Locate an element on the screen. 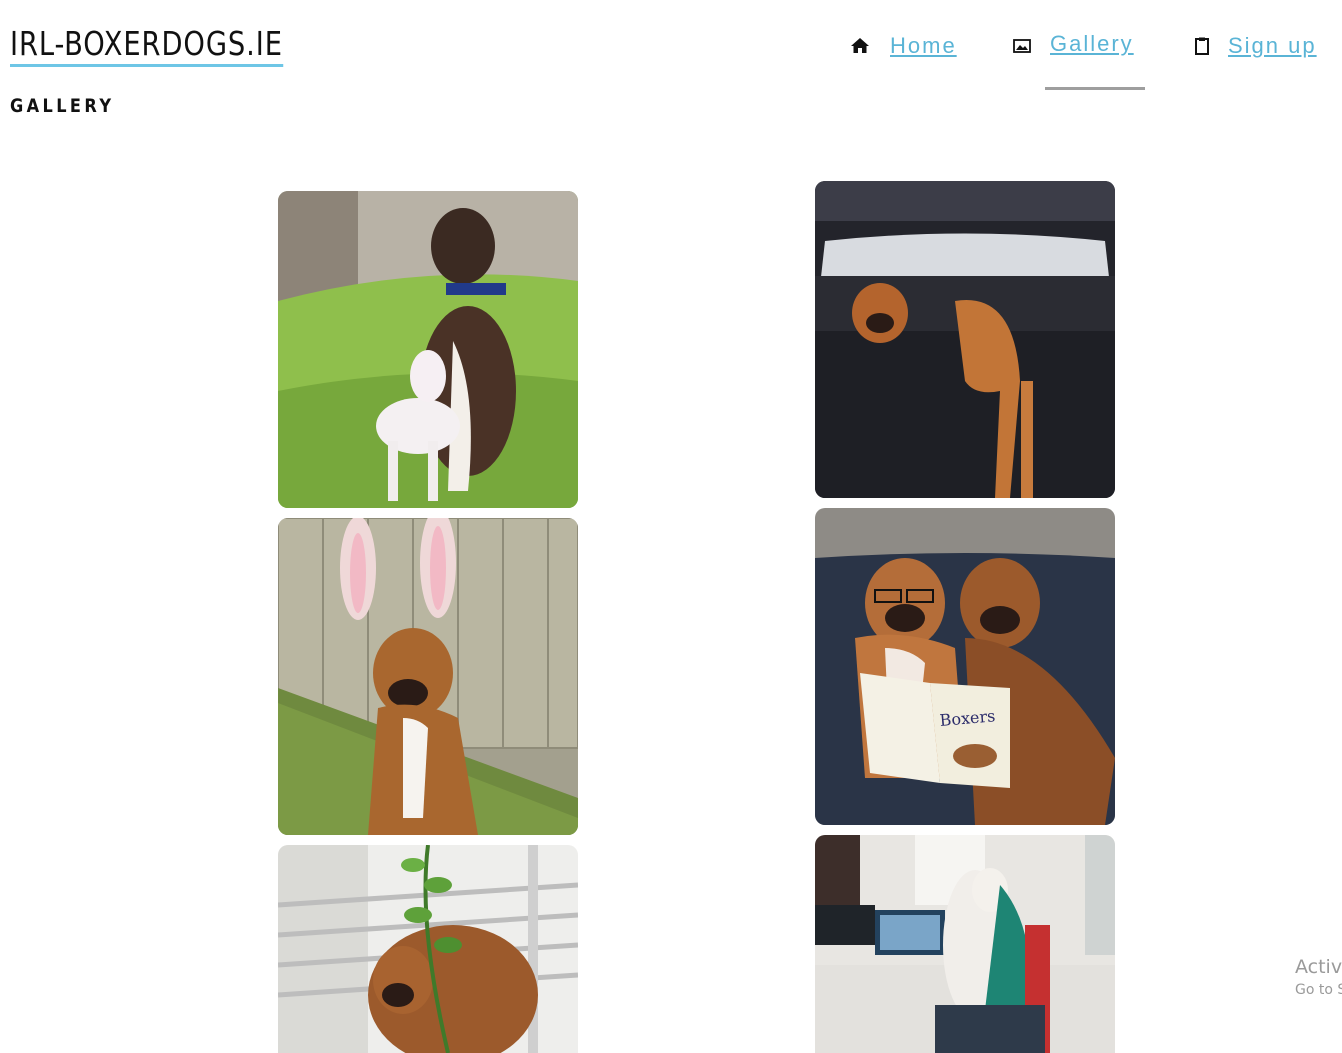 Image resolution: width=1342 pixels, height=1053 pixels. nav-item-home: Home is located at coordinates (903, 60).